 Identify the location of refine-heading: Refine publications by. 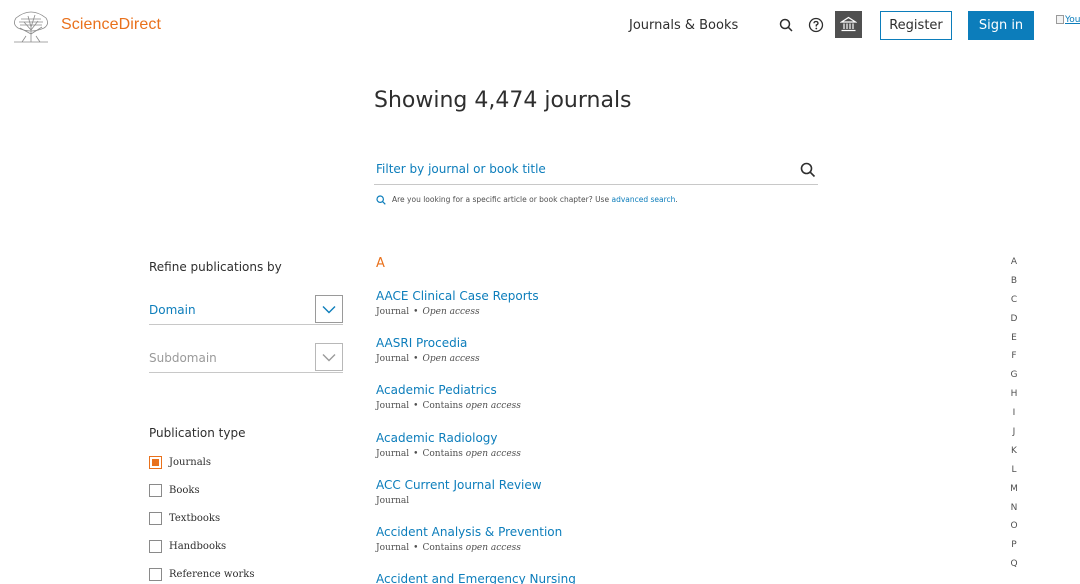
(215, 267).